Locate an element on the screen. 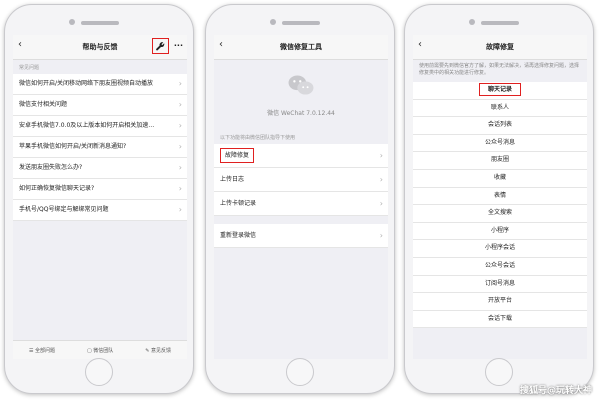  list-item-label: 如何正确恢复微信聊天记录? is located at coordinates (57, 188).